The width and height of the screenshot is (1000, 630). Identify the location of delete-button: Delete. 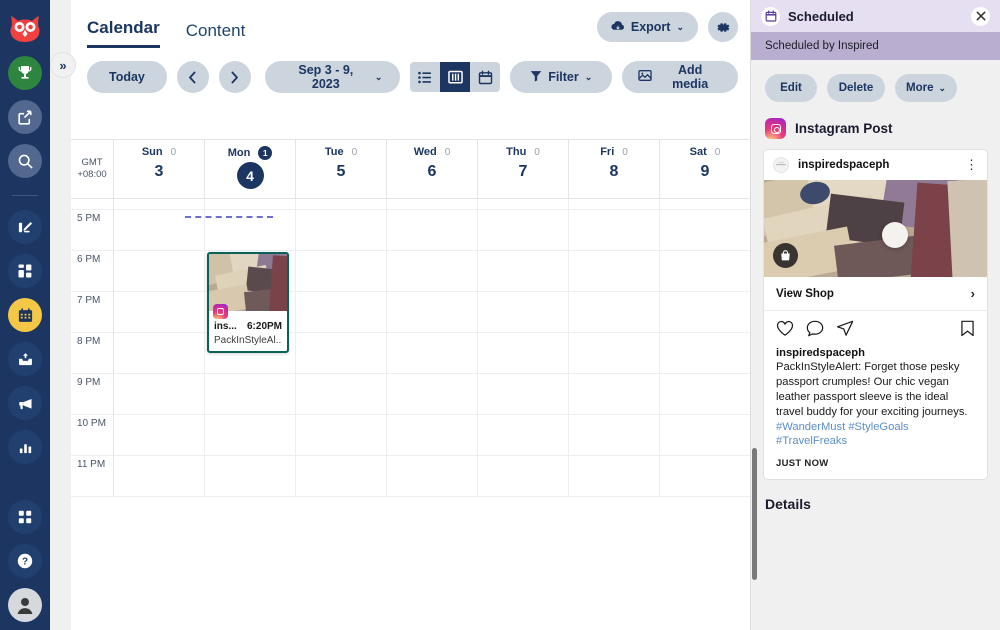
(856, 88).